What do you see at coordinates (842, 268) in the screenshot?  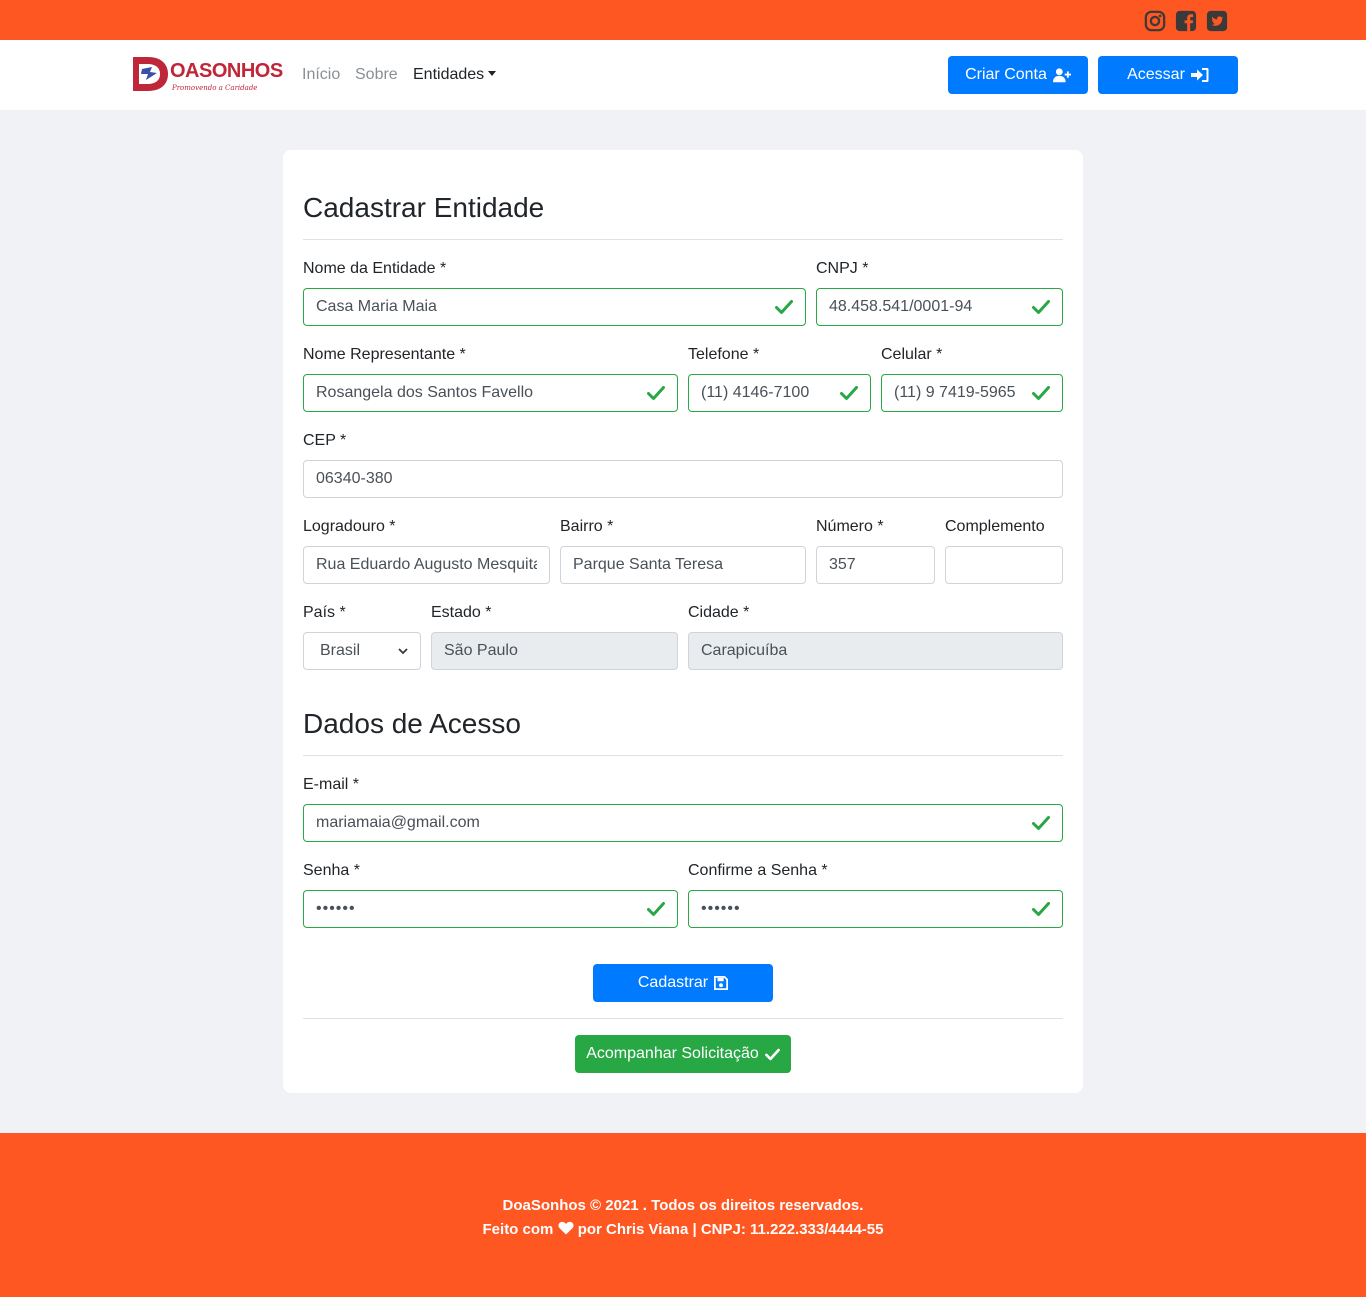 I see `cnpj-label: CNPJ *` at bounding box center [842, 268].